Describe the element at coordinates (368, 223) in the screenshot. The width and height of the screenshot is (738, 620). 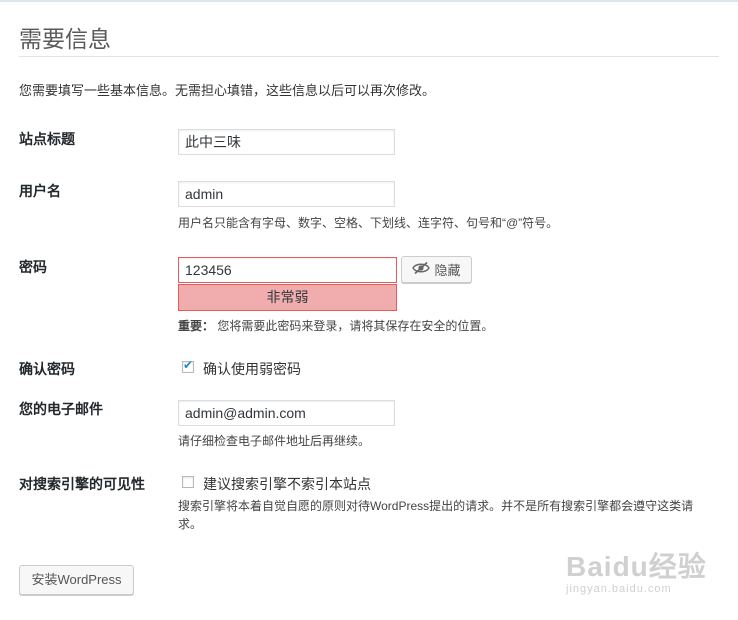
I see `username-hint: 用户名只能含有字母、数字、空格、下划线、连字符、句号和“@”符号。` at that location.